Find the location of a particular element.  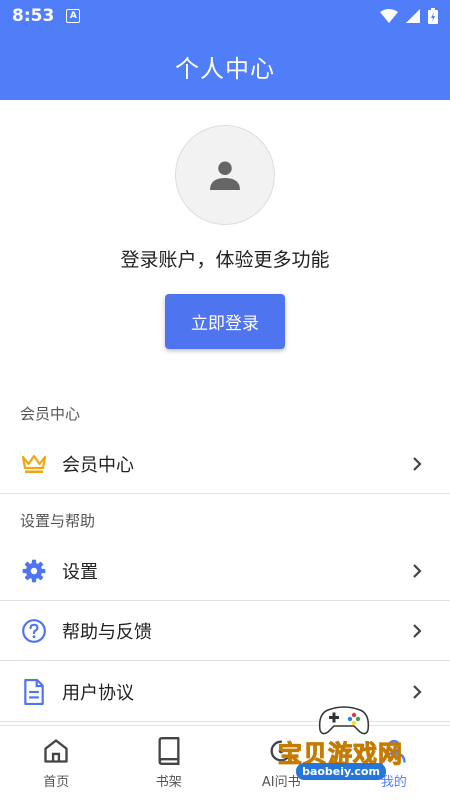

list-item-label: 设置 is located at coordinates (80, 572).